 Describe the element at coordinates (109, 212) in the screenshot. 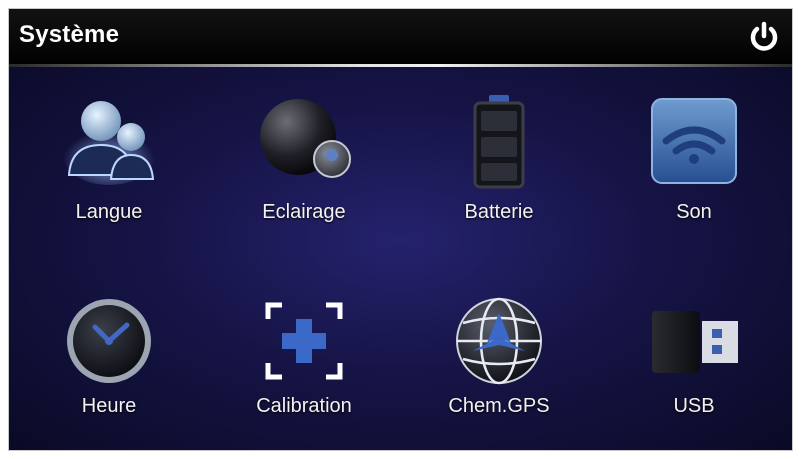

I see `tile-label: Langue` at that location.